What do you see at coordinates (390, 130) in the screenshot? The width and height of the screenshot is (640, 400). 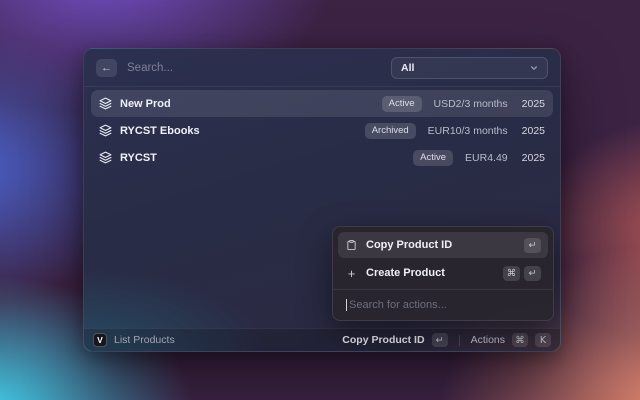 I see `status-badge: Archived` at bounding box center [390, 130].